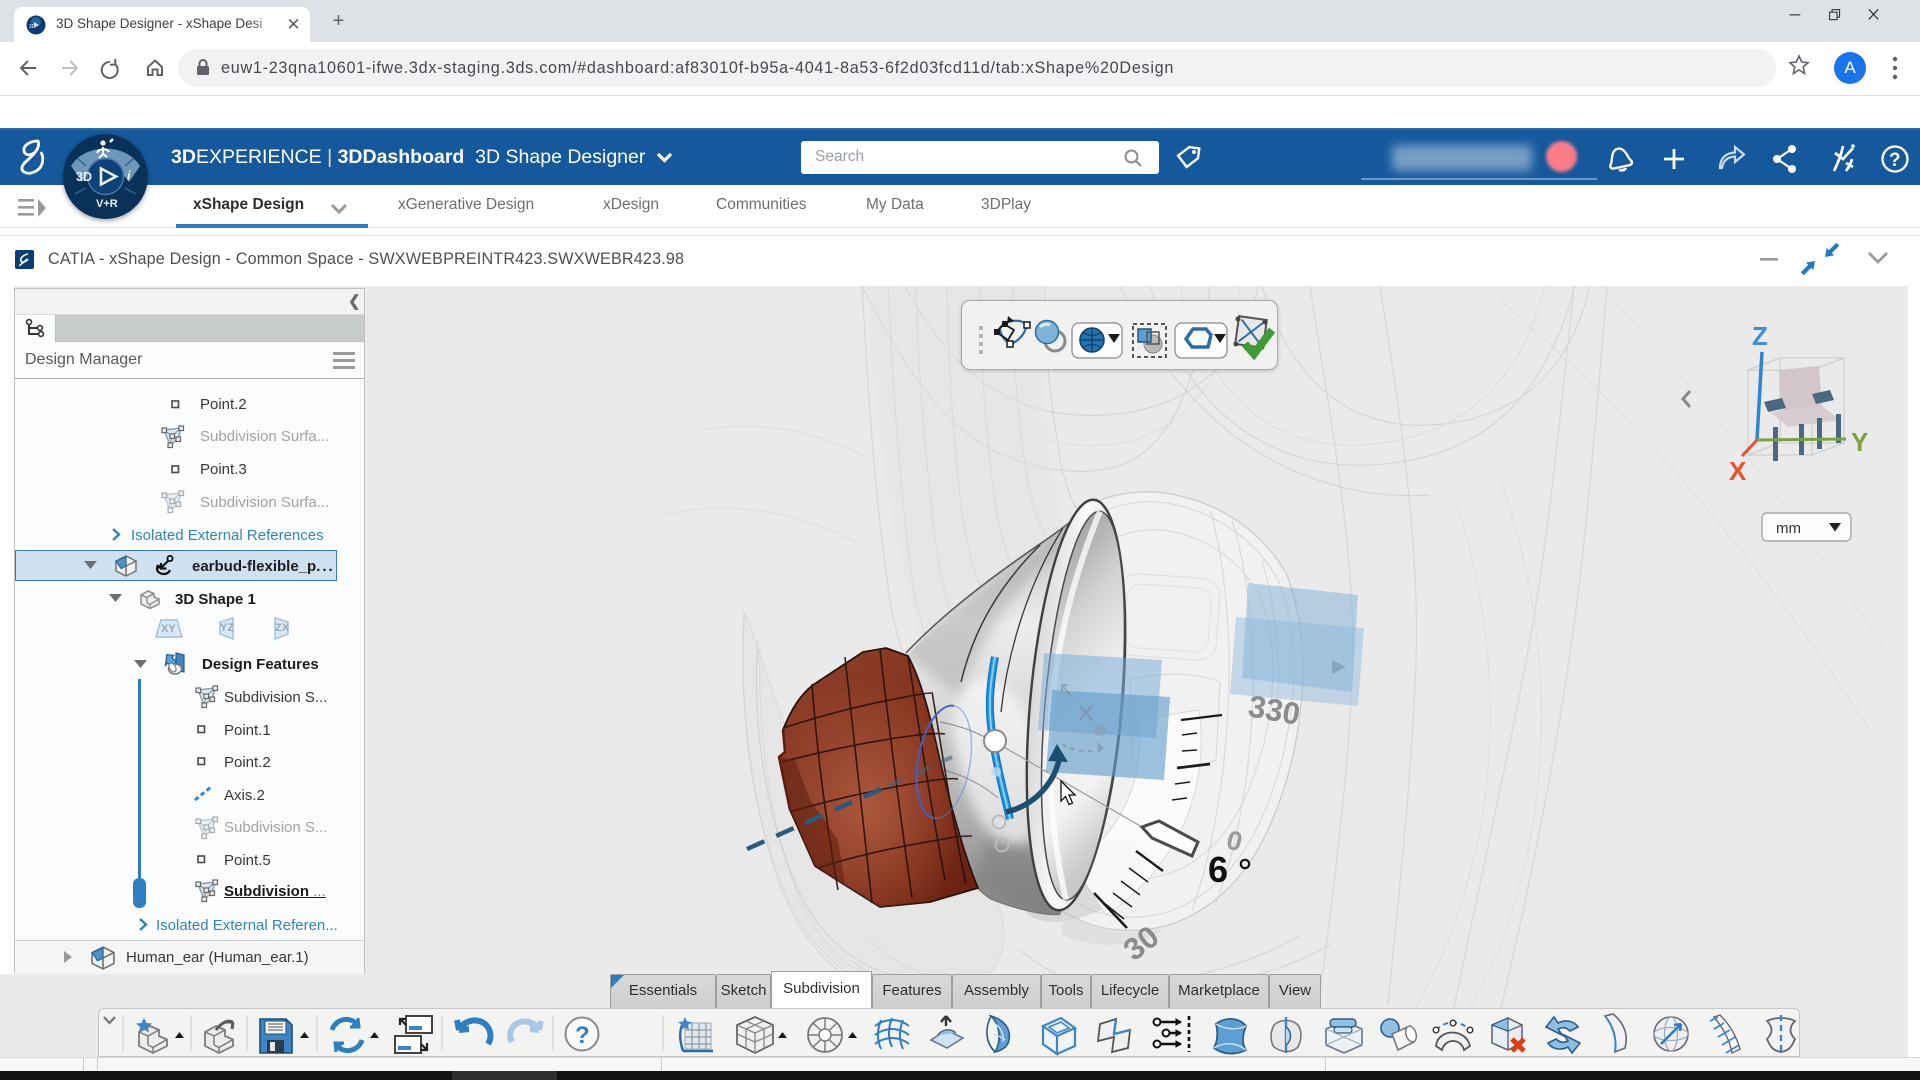 This screenshot has width=1920, height=1080. I want to click on svg-text: Y, so click(1859, 442).